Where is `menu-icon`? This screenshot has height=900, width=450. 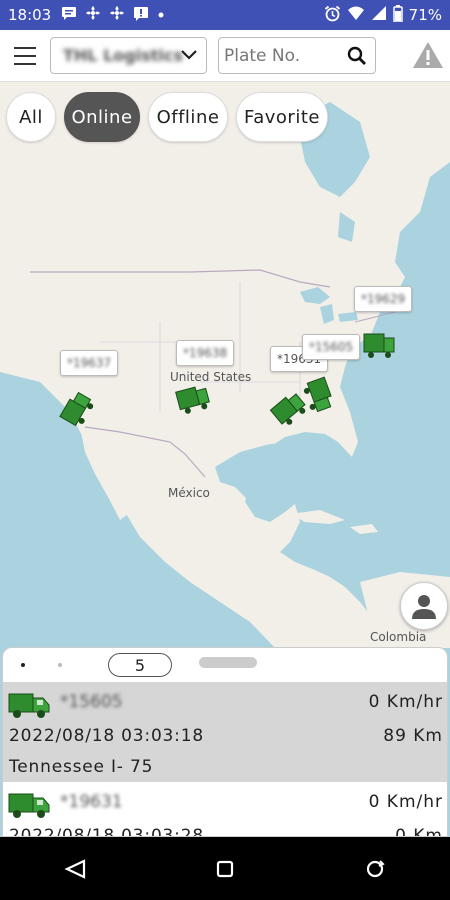
menu-icon is located at coordinates (25, 55).